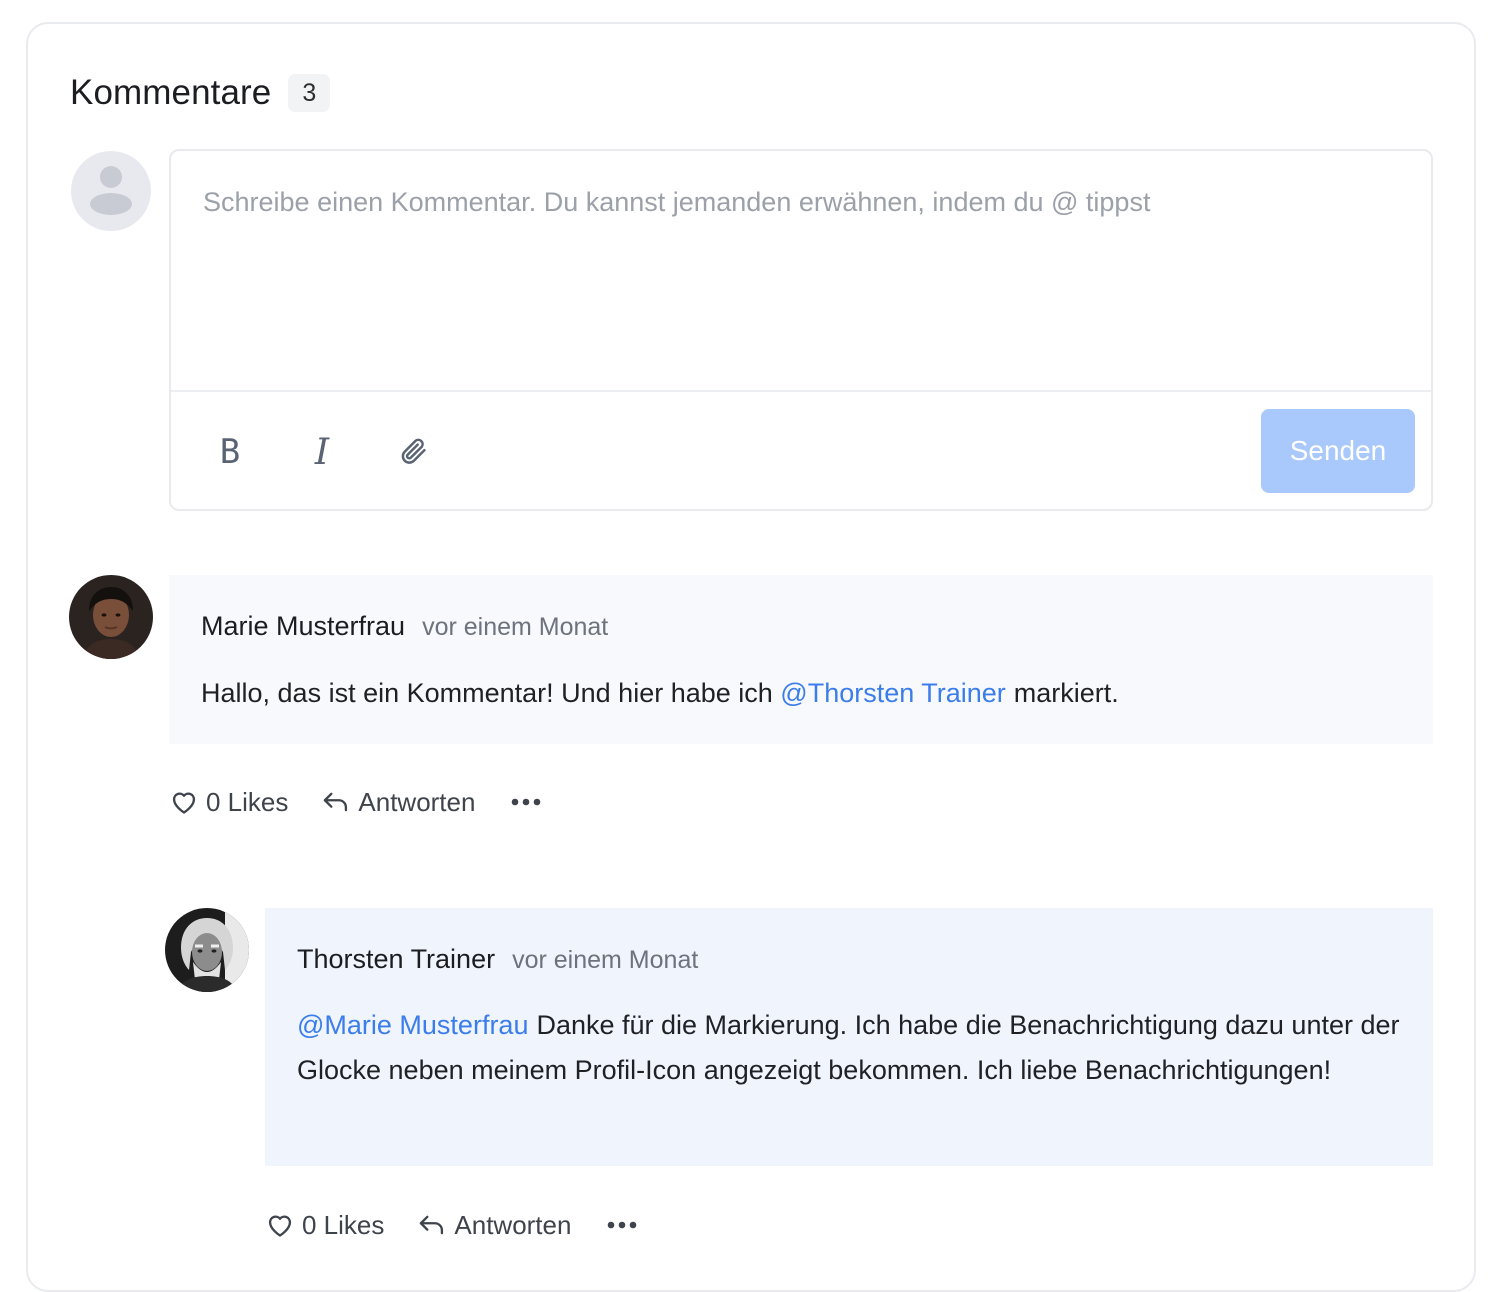 Image resolution: width=1498 pixels, height=1292 pixels. I want to click on comments-title: Kommentare, so click(171, 92).